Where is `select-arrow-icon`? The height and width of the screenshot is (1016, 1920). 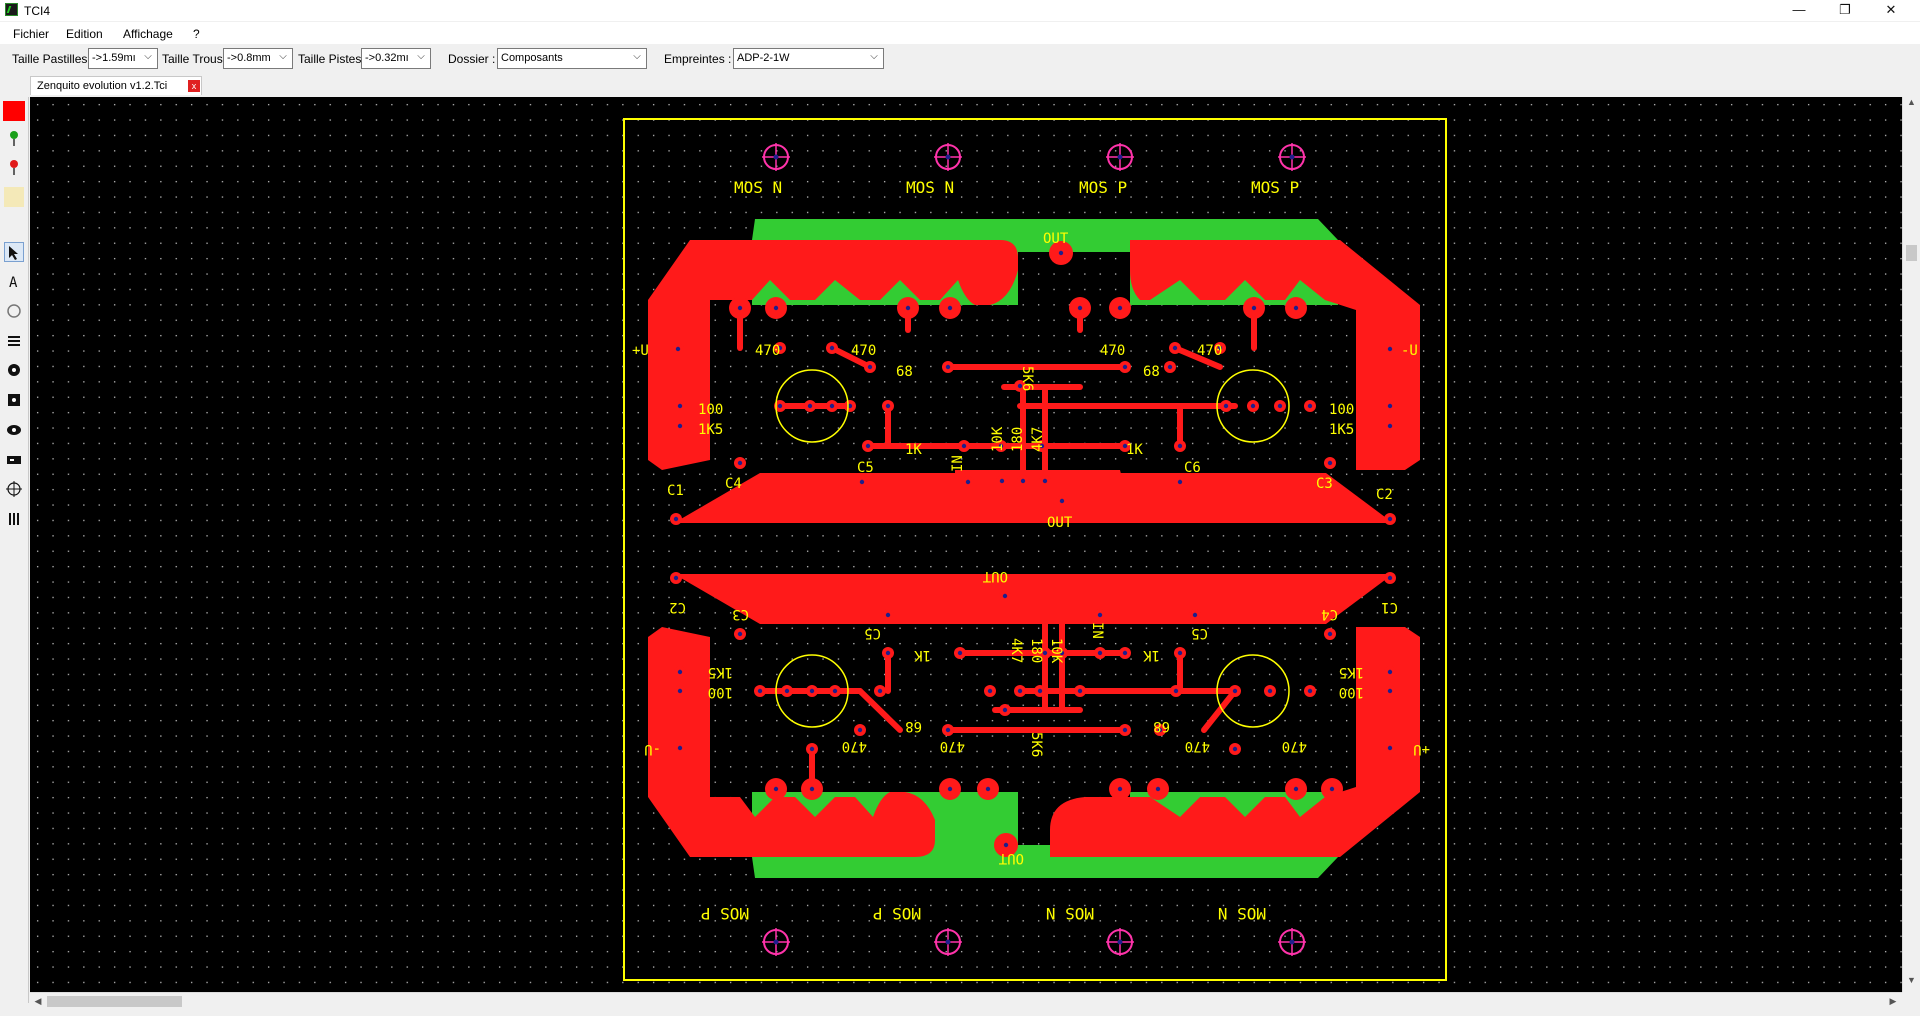 select-arrow-icon is located at coordinates (14, 252).